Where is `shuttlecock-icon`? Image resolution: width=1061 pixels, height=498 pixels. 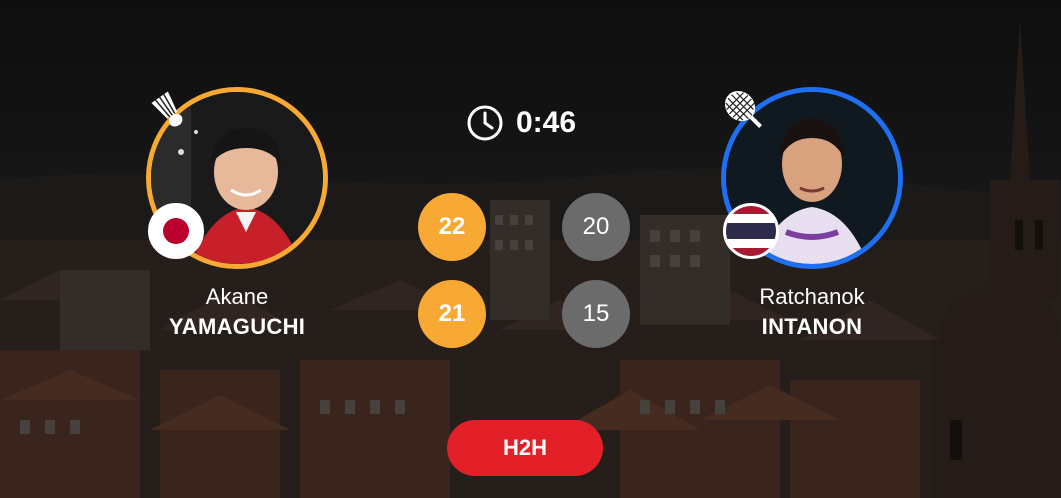 shuttlecock-icon is located at coordinates (167, 109).